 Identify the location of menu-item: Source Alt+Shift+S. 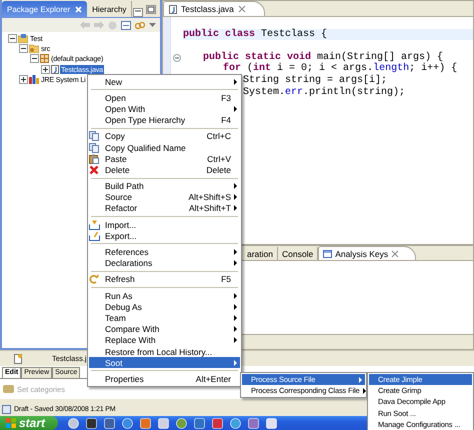
(164, 197).